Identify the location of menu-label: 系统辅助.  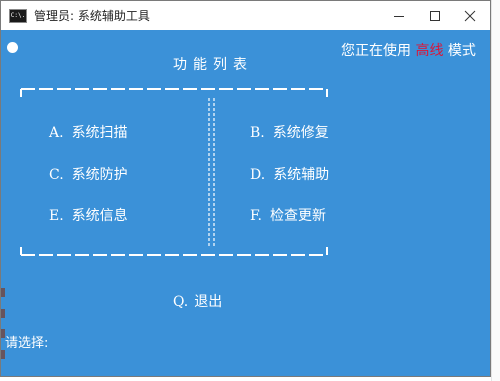
(301, 175).